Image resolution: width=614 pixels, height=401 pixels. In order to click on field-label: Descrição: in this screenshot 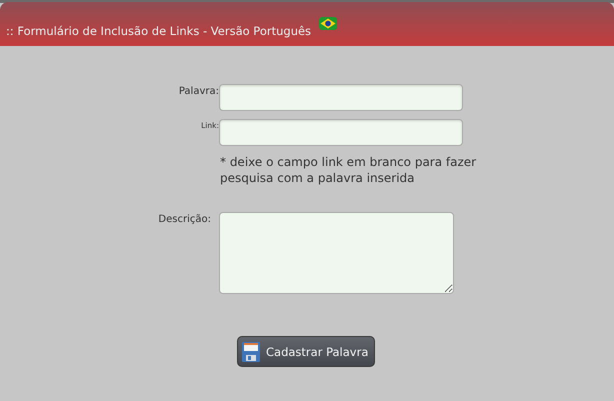, I will do `click(184, 219)`.